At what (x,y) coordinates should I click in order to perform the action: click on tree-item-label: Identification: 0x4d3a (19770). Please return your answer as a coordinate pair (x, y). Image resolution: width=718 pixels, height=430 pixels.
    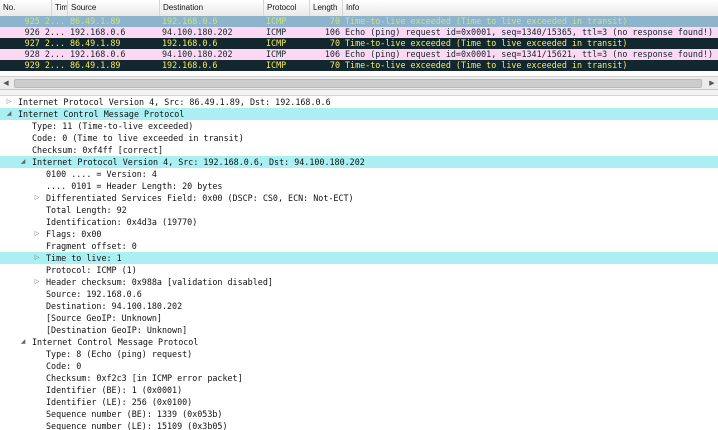
    Looking at the image, I should click on (122, 222).